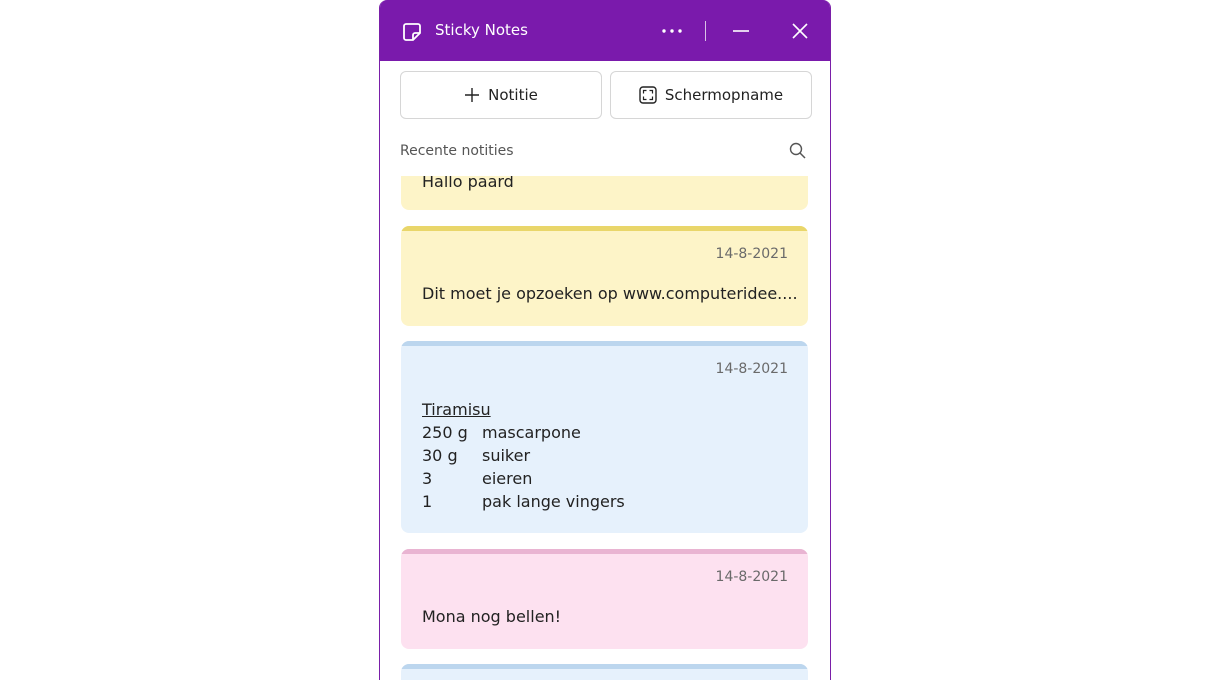  I want to click on ingredient-qty: 30 g, so click(440, 455).